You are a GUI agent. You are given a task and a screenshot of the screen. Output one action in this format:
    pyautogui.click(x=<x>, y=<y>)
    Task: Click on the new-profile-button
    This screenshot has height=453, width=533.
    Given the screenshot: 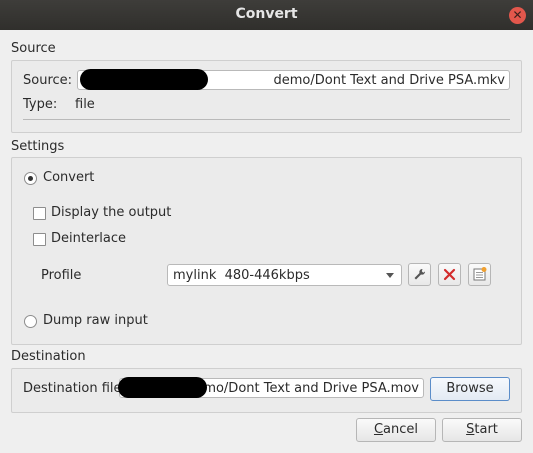 What is the action you would take?
    pyautogui.click(x=479, y=274)
    